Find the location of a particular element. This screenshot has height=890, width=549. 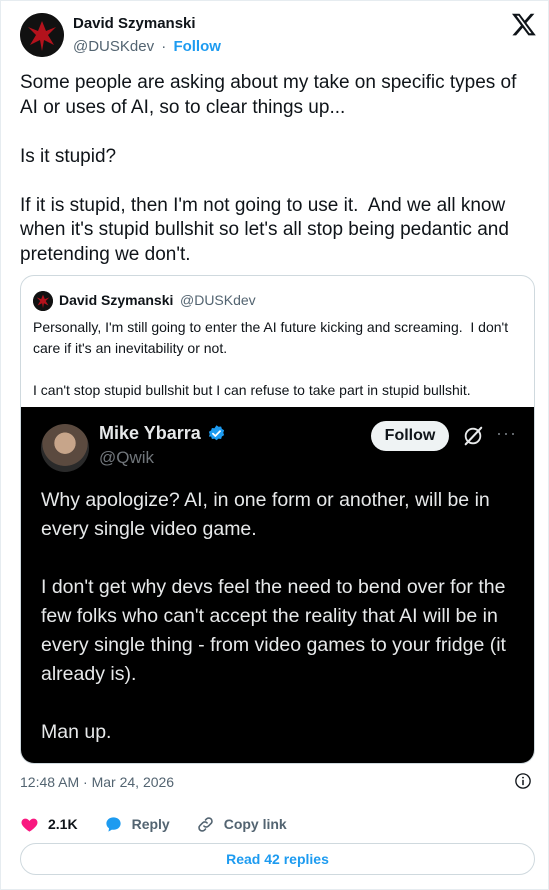

heart-icon is located at coordinates (29, 825).